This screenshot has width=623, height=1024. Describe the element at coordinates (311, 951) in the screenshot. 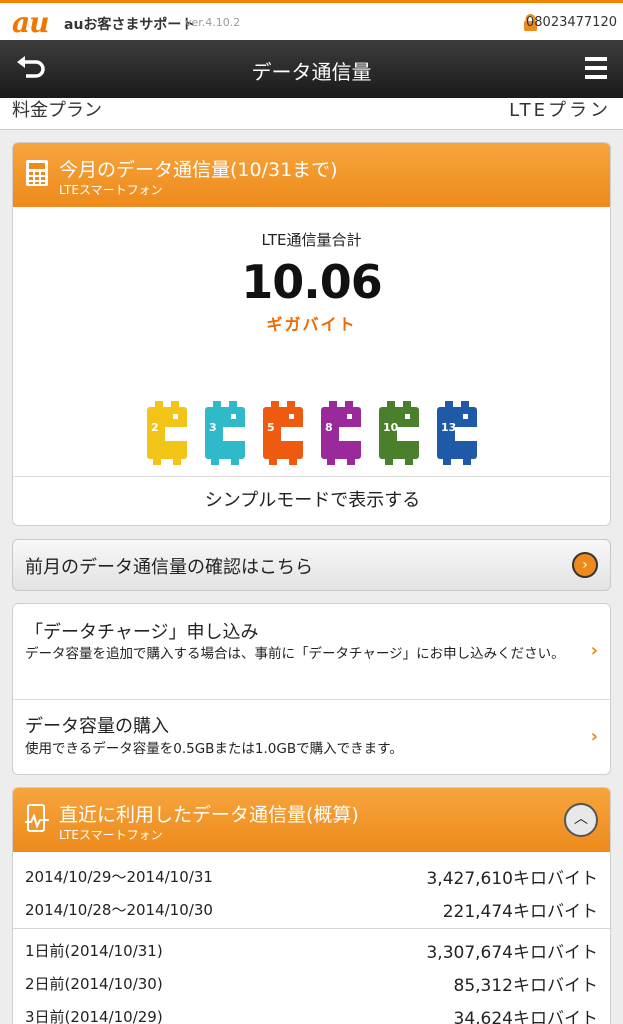

I see `daily-row: 1日前(2014/10/31) 3,307,674キロバイト` at that location.